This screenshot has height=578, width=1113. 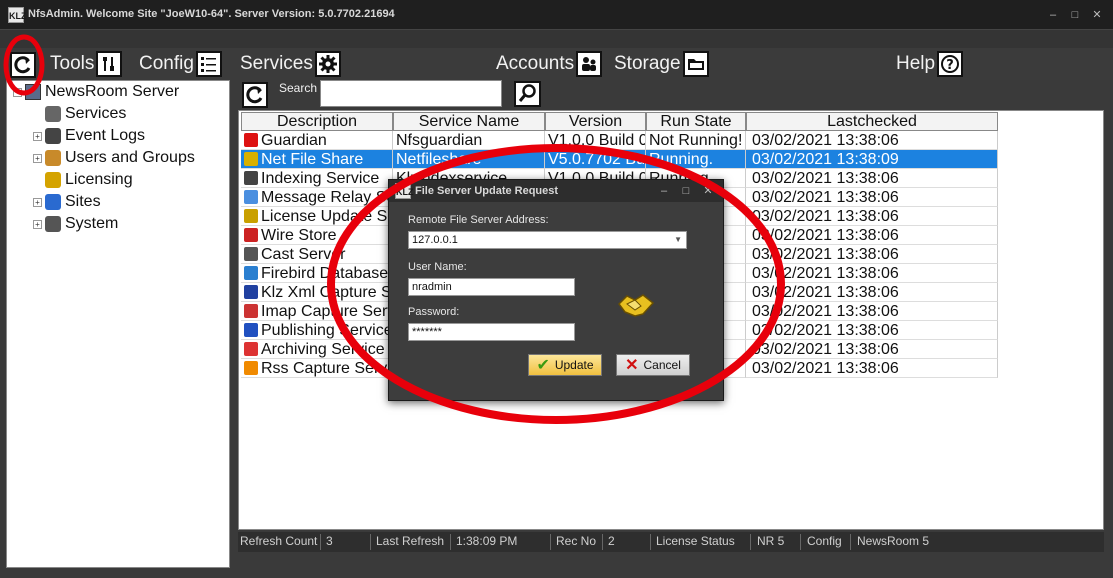 What do you see at coordinates (595, 121) in the screenshot?
I see `column-header-version: Version` at bounding box center [595, 121].